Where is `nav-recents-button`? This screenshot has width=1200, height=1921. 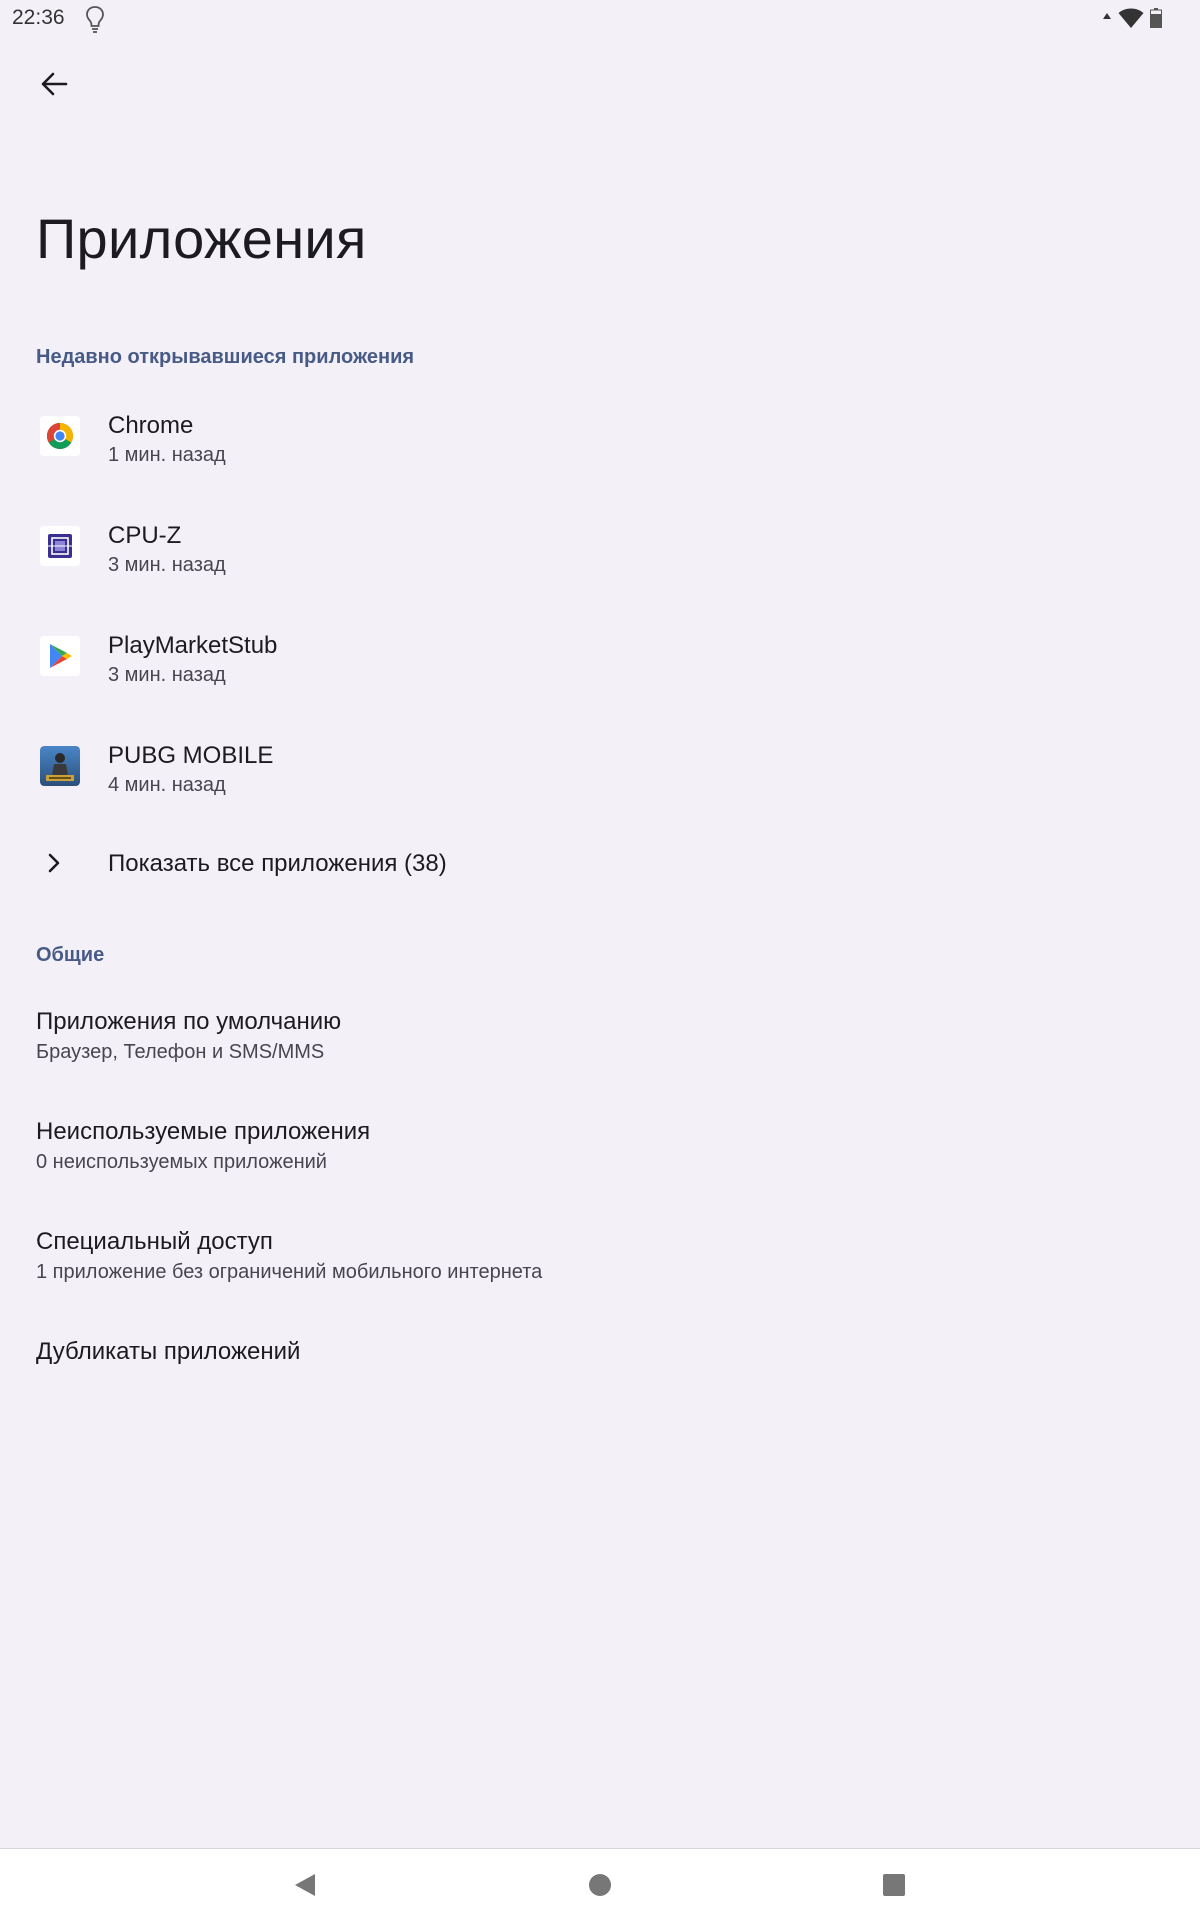
nav-recents-button is located at coordinates (894, 1885).